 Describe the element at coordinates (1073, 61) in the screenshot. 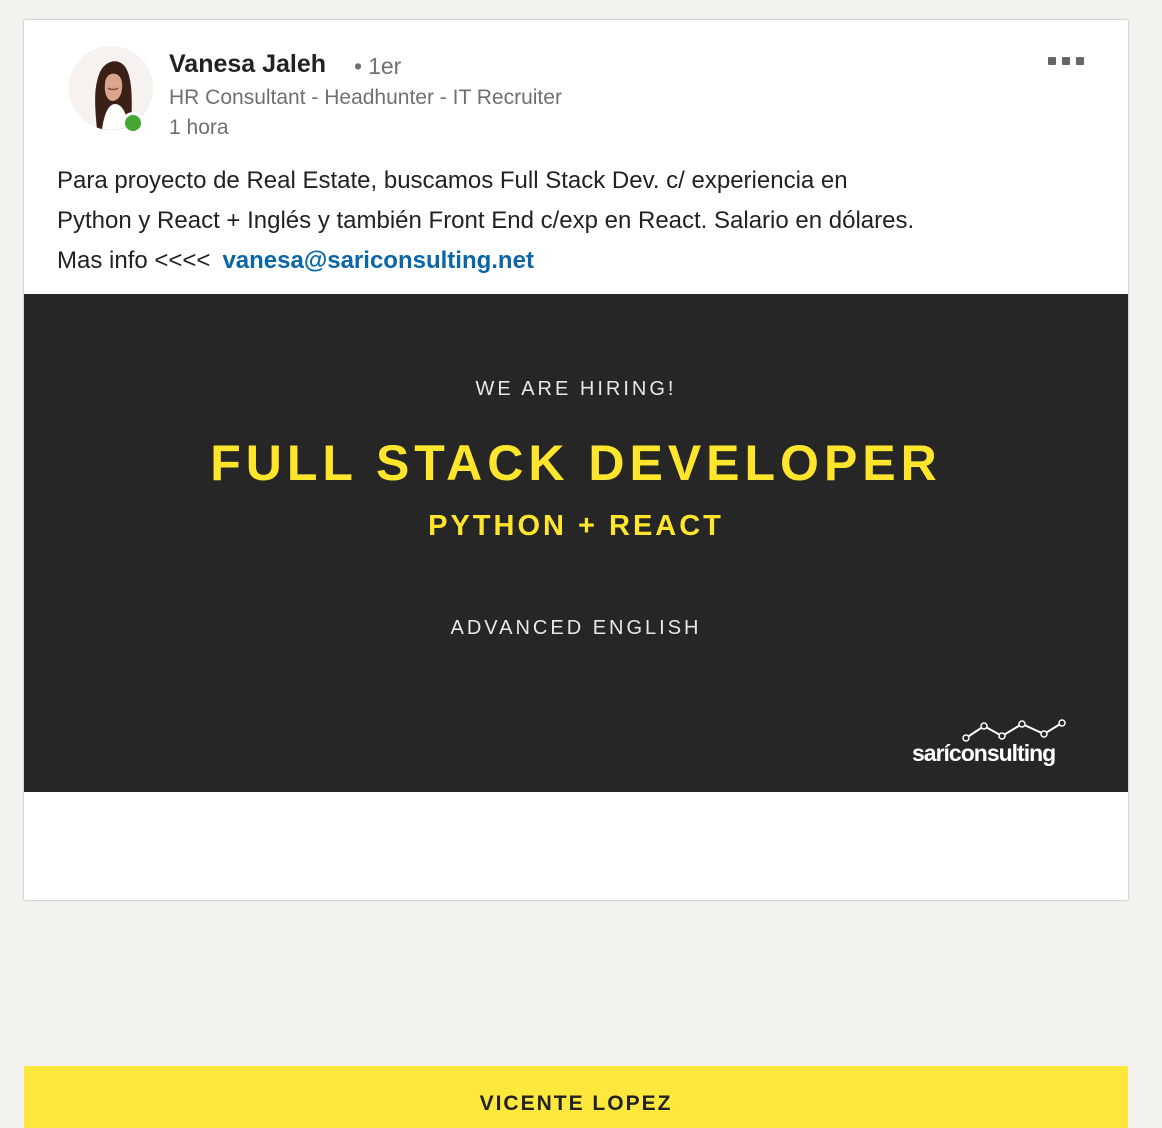

I see `more-options-button` at that location.